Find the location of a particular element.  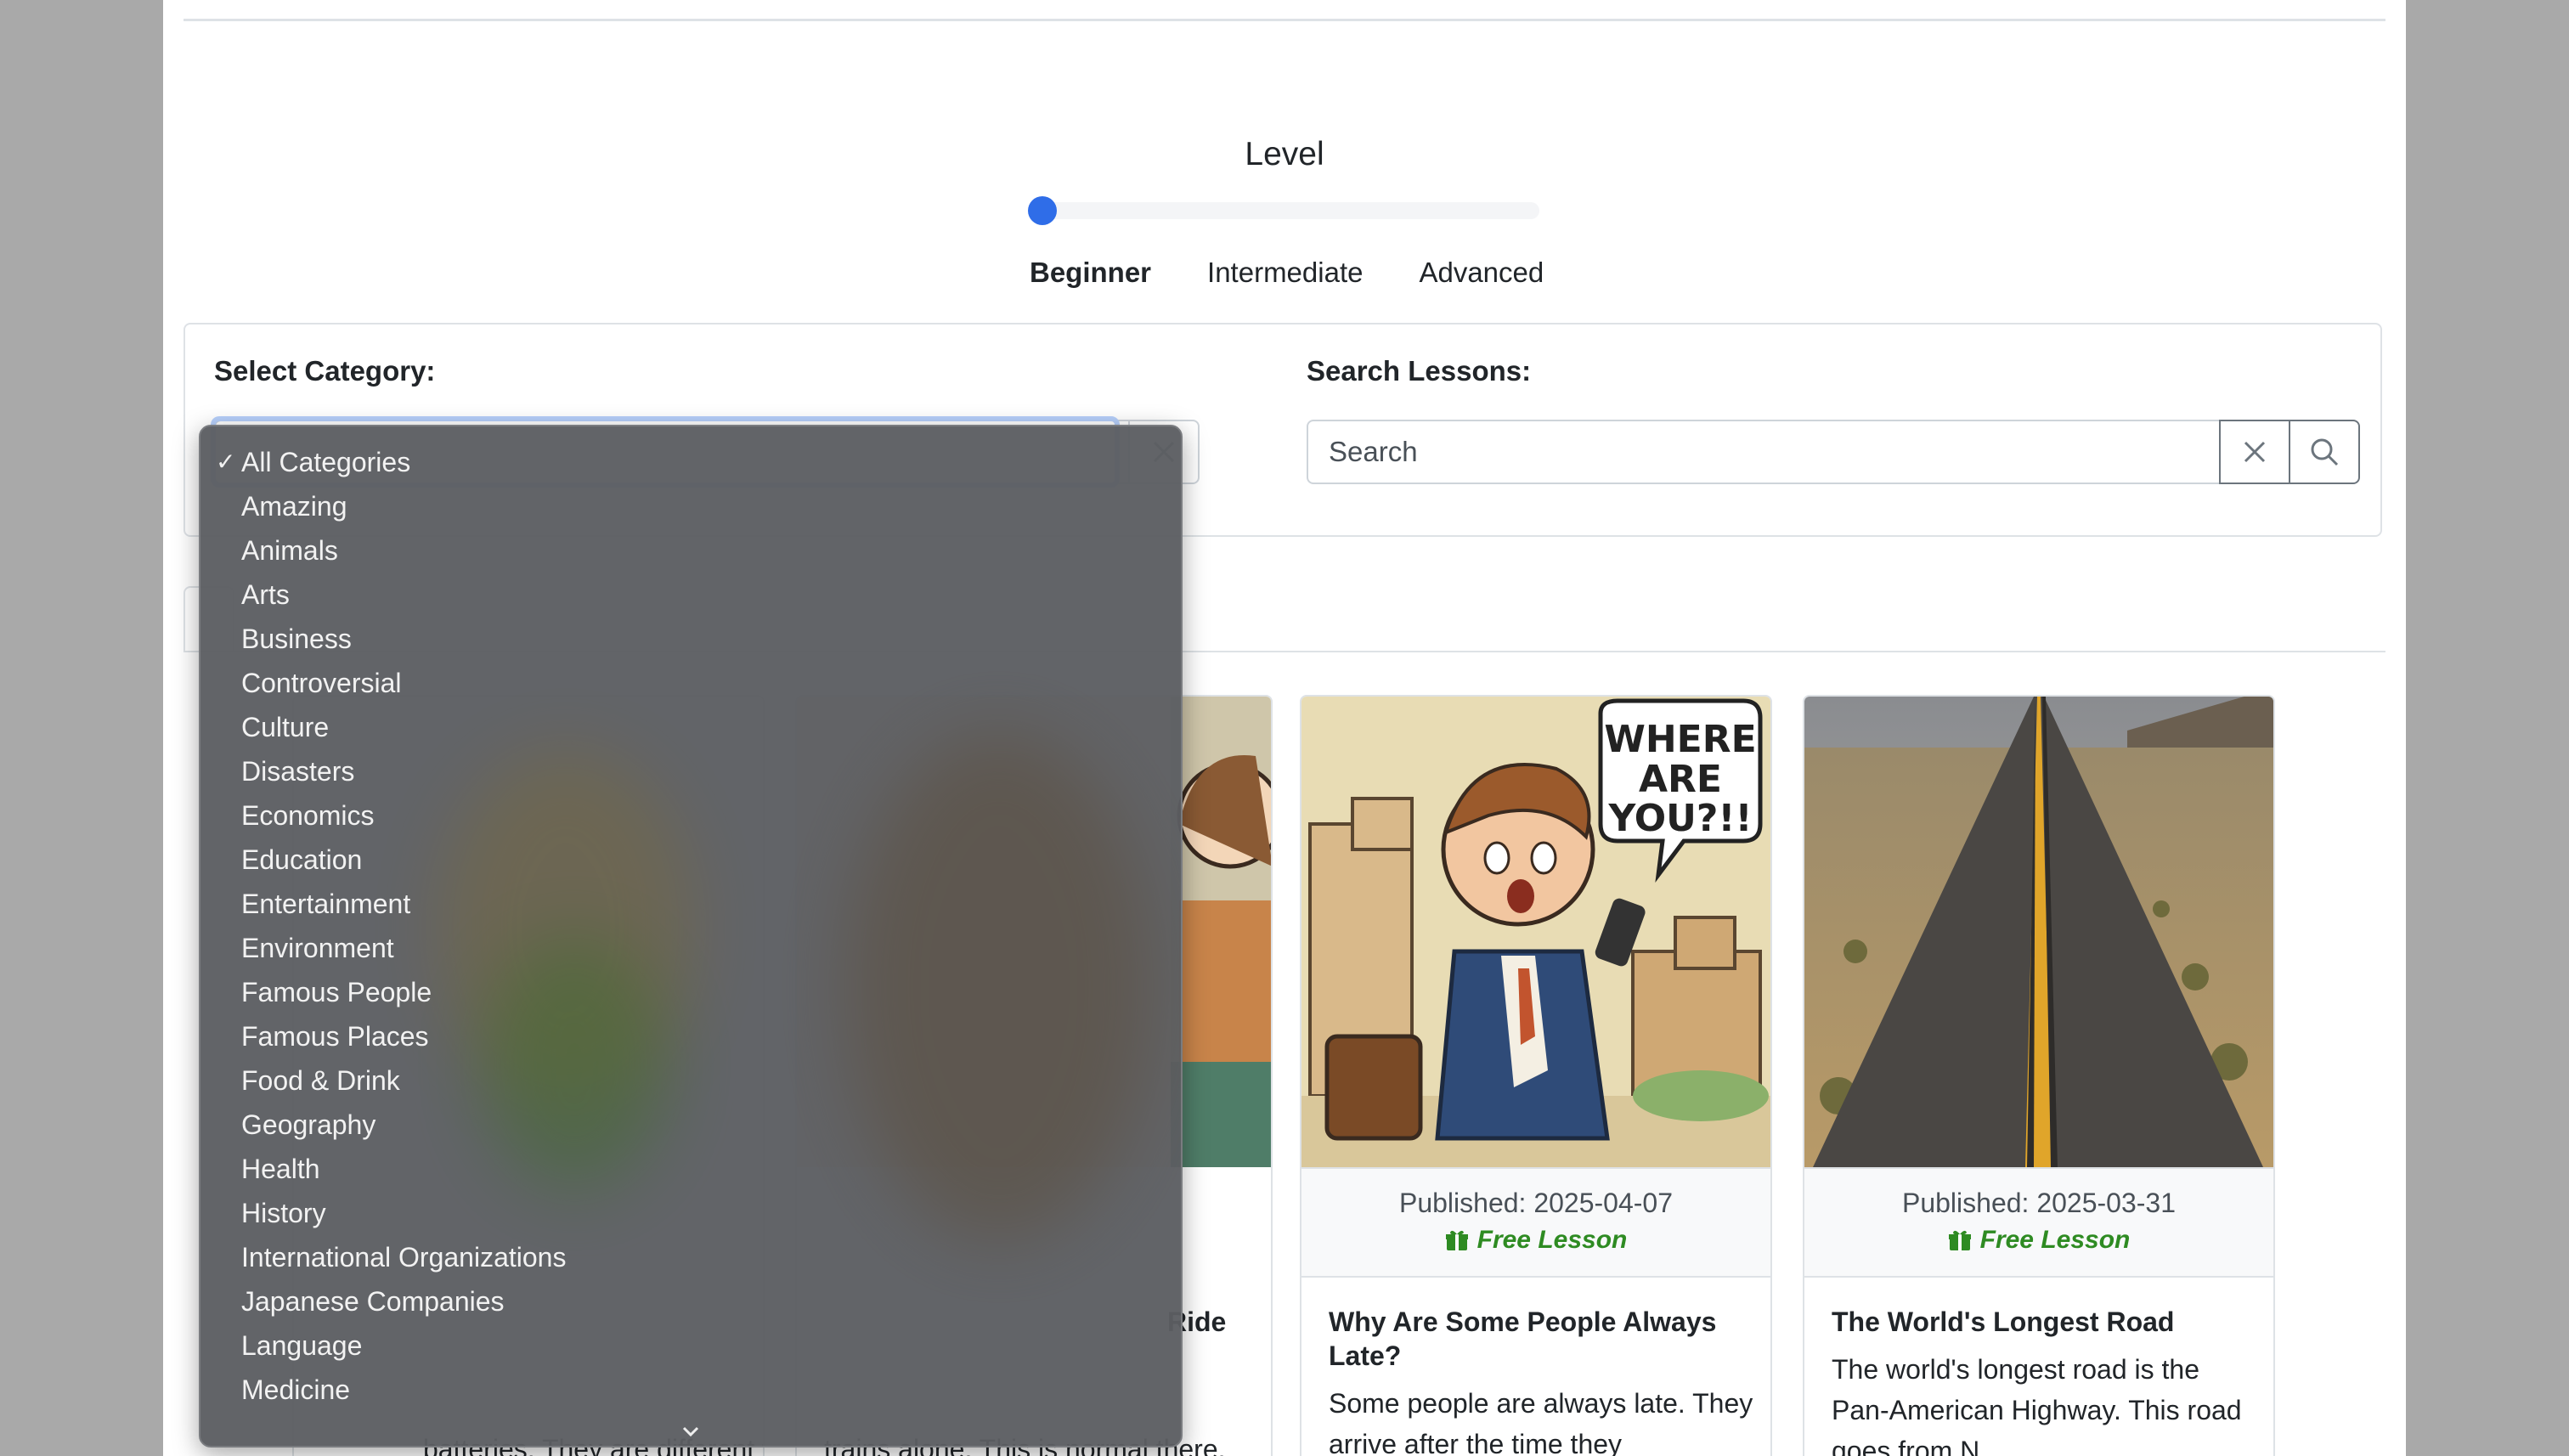

search-group is located at coordinates (1834, 452).